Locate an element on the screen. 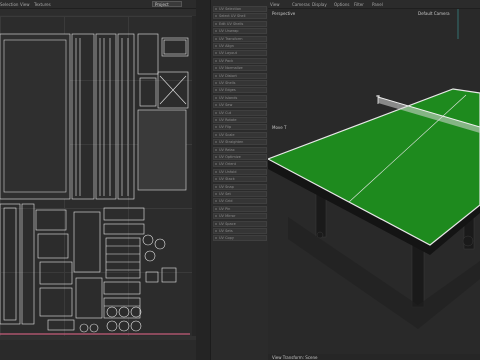 The image size is (480, 360). panel-splitter is located at coordinates (203, 180).